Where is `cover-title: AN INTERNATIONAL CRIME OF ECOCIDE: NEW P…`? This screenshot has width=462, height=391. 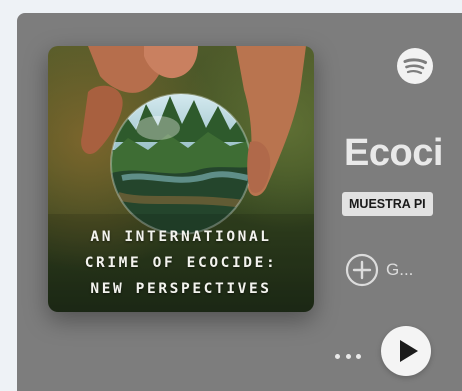 cover-title: AN INTERNATIONAL CRIME OF ECOCIDE: NEW P… is located at coordinates (181, 263).